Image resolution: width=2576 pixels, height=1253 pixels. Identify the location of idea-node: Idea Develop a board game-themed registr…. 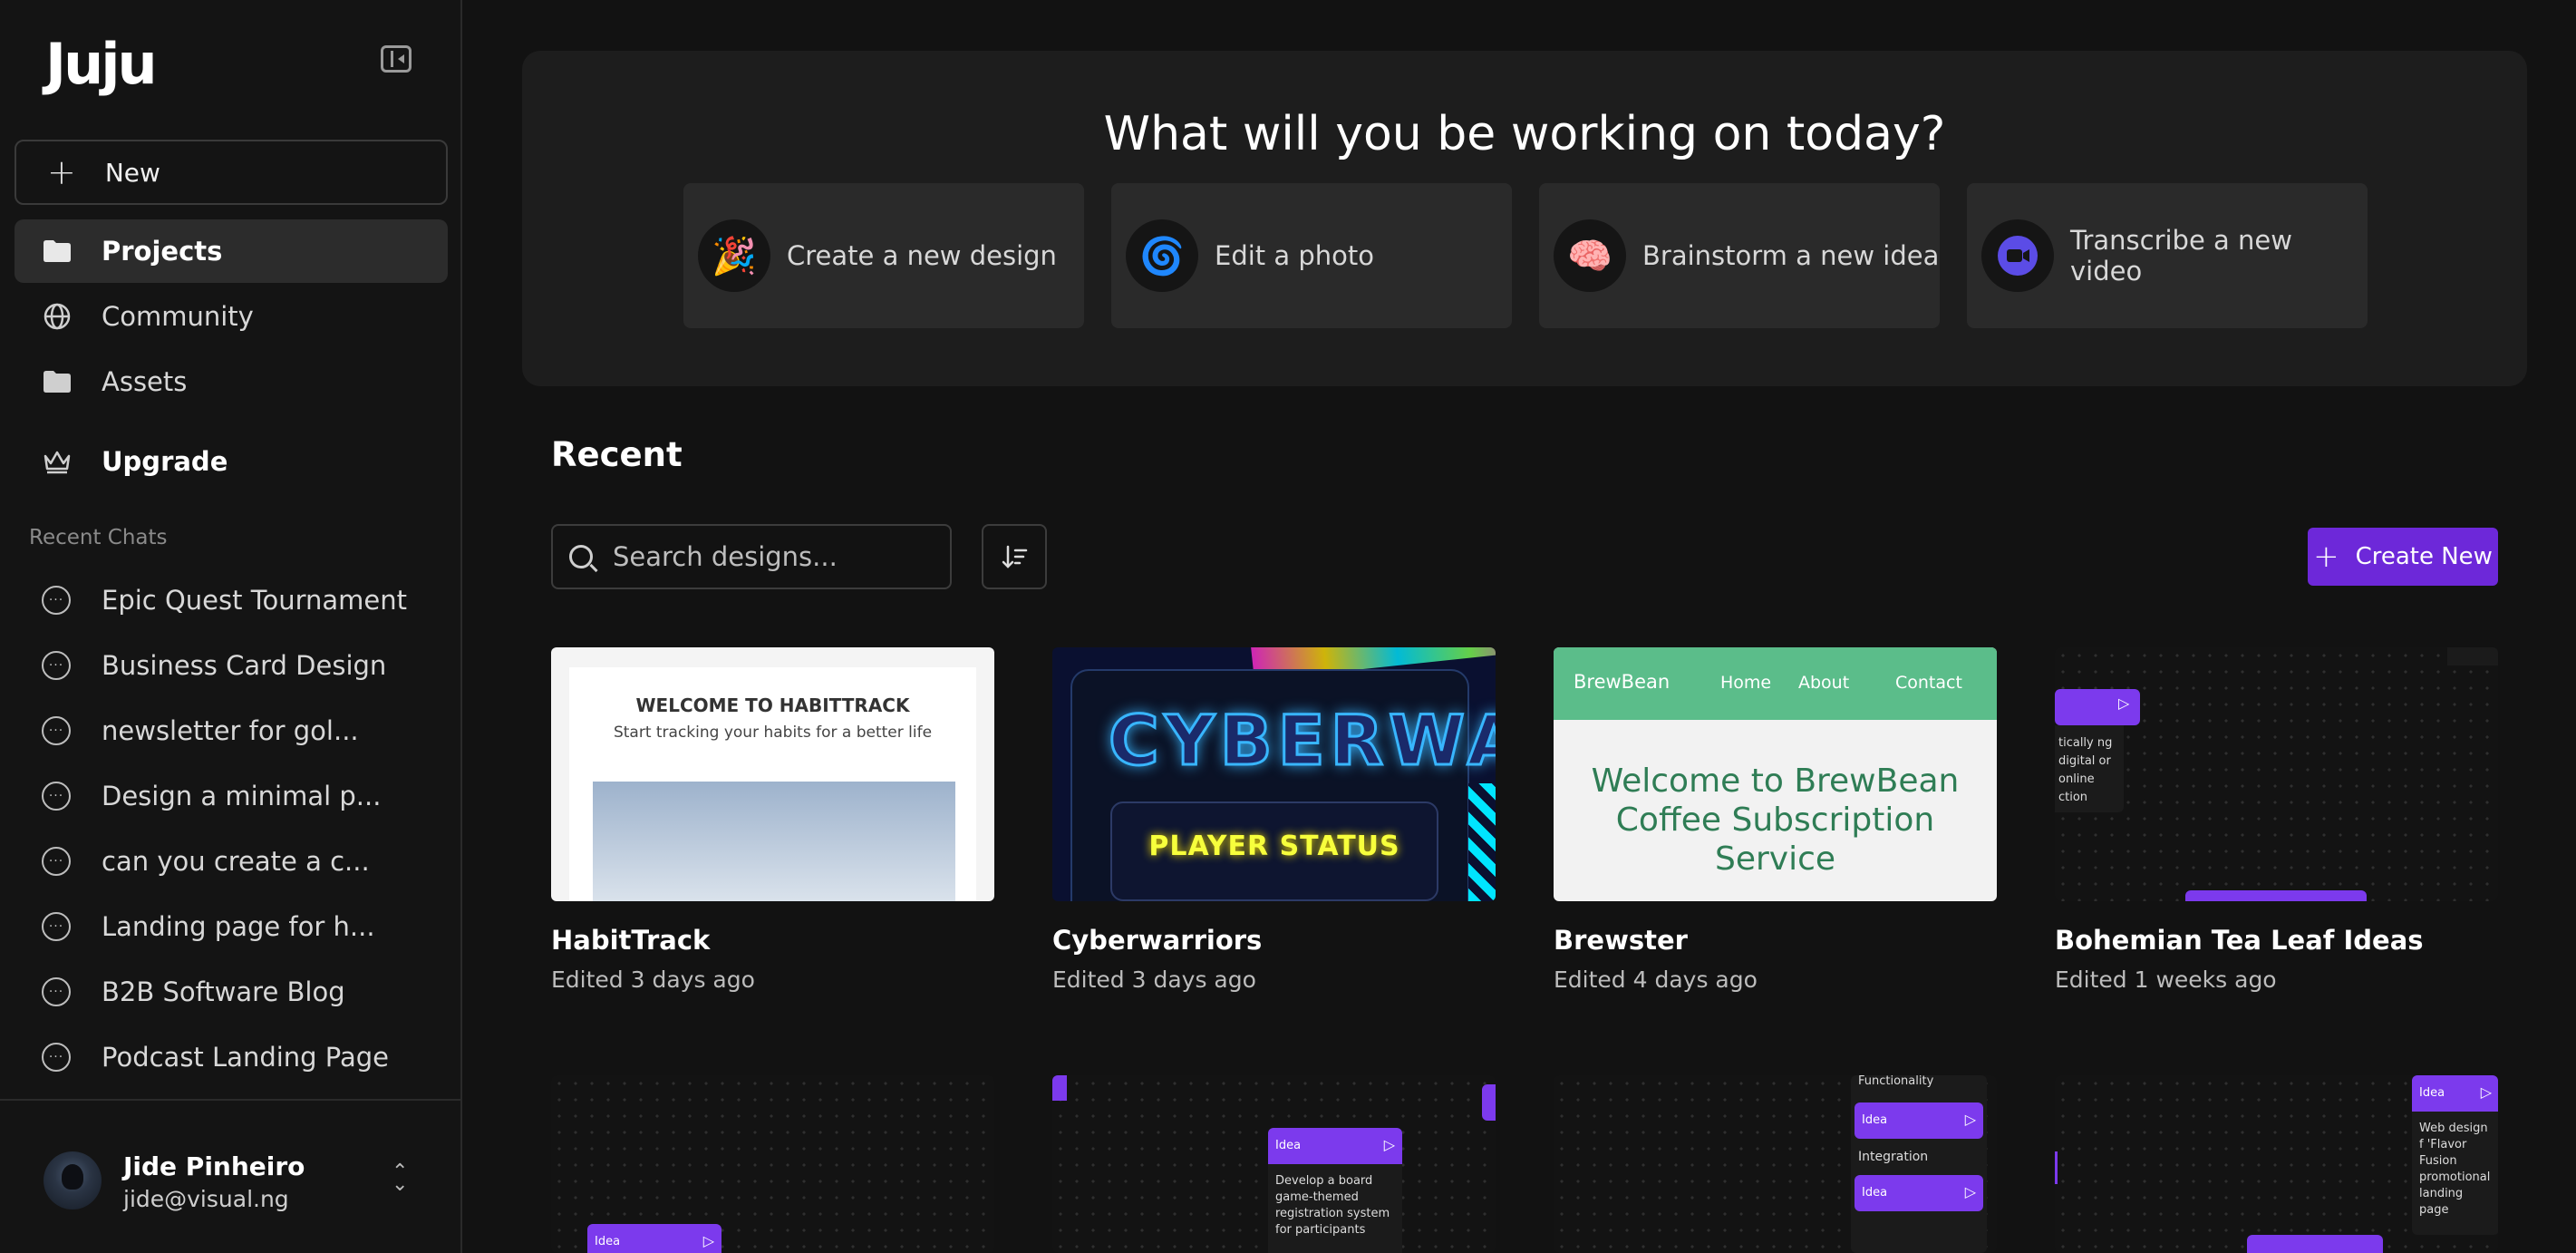
(1335, 1190).